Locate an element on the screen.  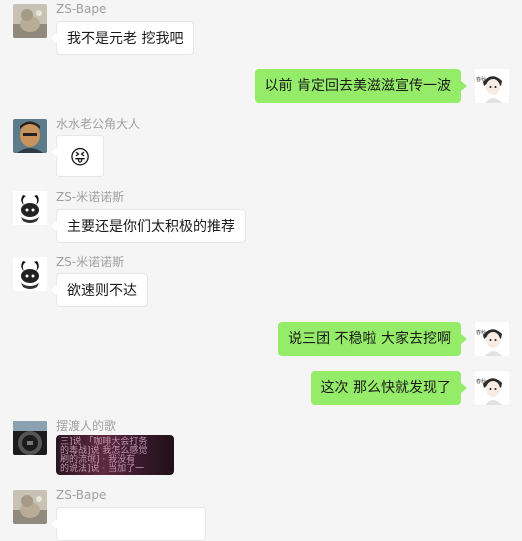
message-bubble: 这次 那么快就发现了 is located at coordinates (389, 388).